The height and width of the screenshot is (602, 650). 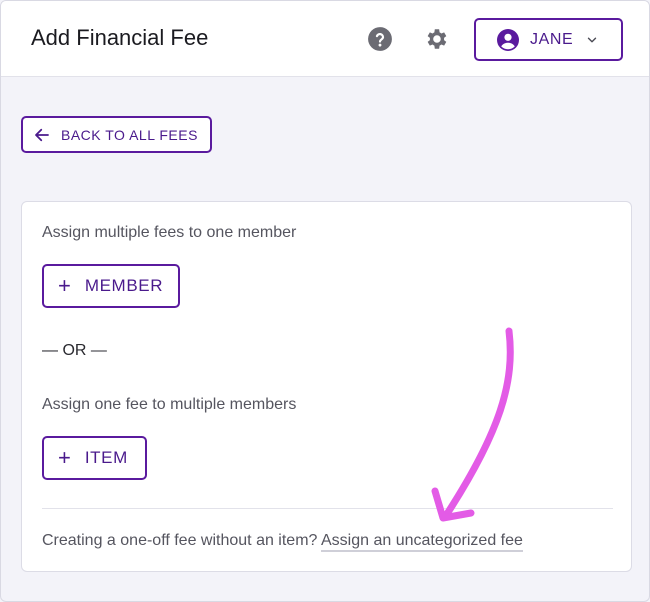 What do you see at coordinates (124, 285) in the screenshot?
I see `add-member-button-label: MEMBER` at bounding box center [124, 285].